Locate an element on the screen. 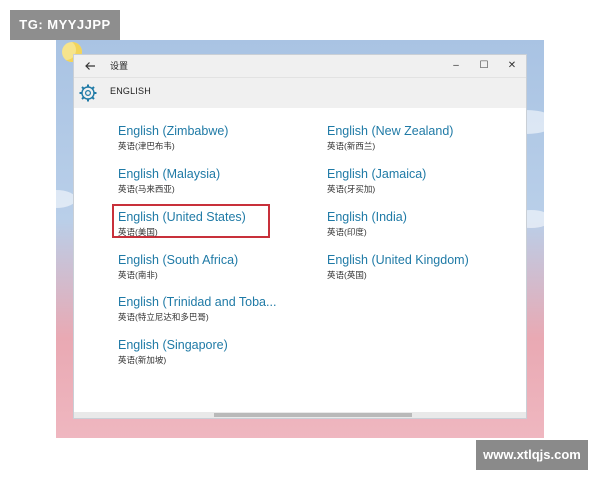 This screenshot has width=600, height=480. back-arrow-icon is located at coordinates (90, 66).